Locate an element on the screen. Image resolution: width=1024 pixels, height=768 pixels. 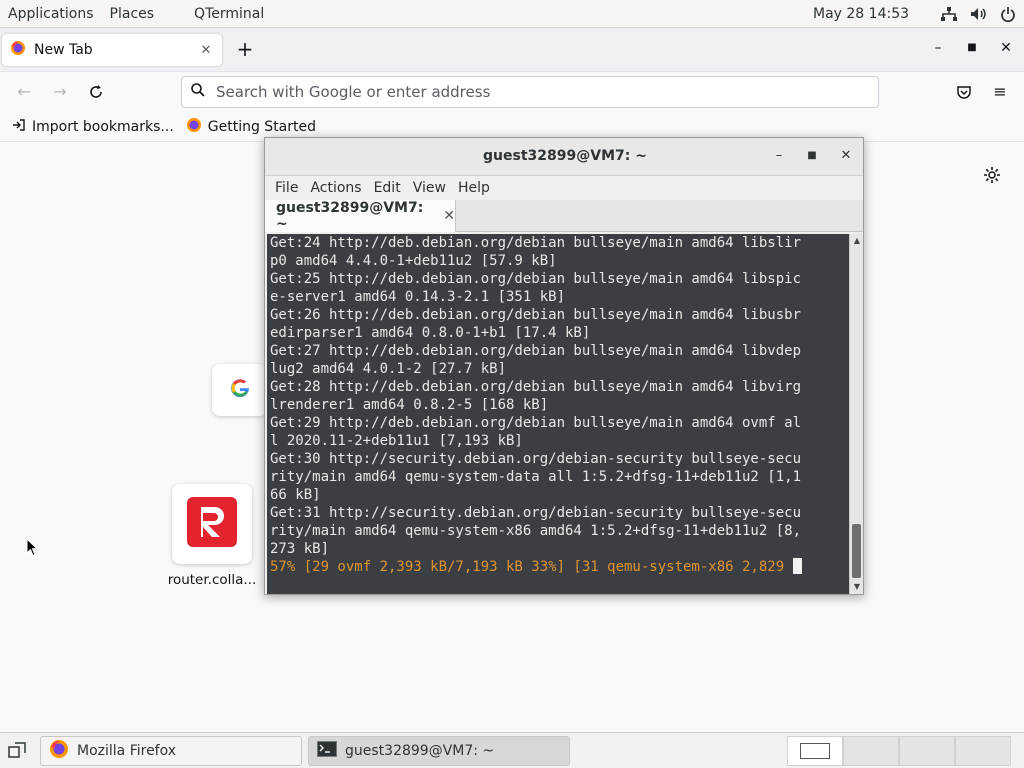
menu-edit: Edit is located at coordinates (387, 188).